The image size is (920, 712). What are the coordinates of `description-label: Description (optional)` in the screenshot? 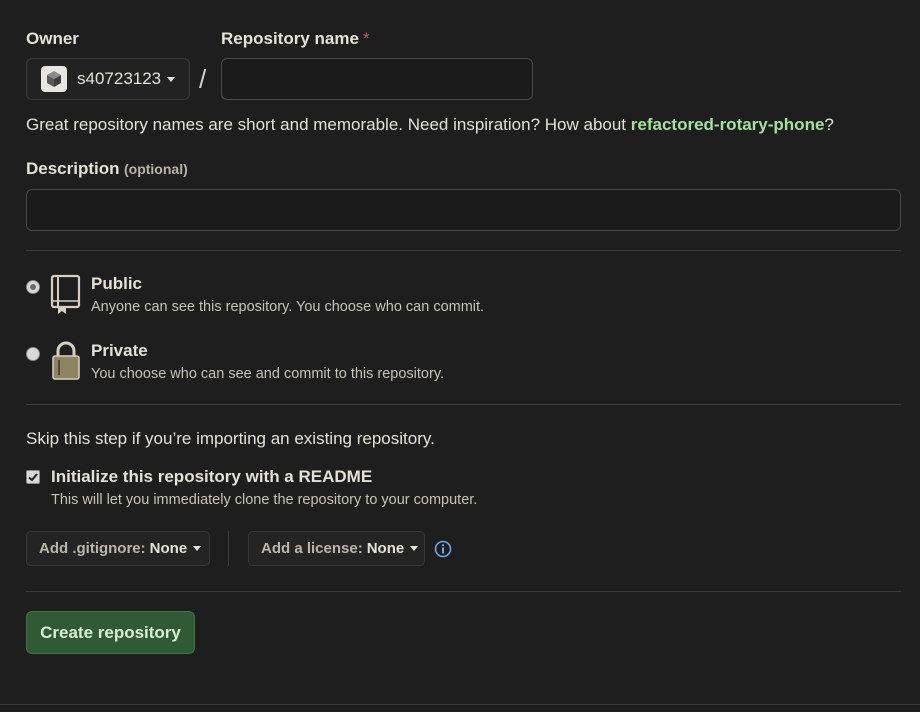 It's located at (107, 169).